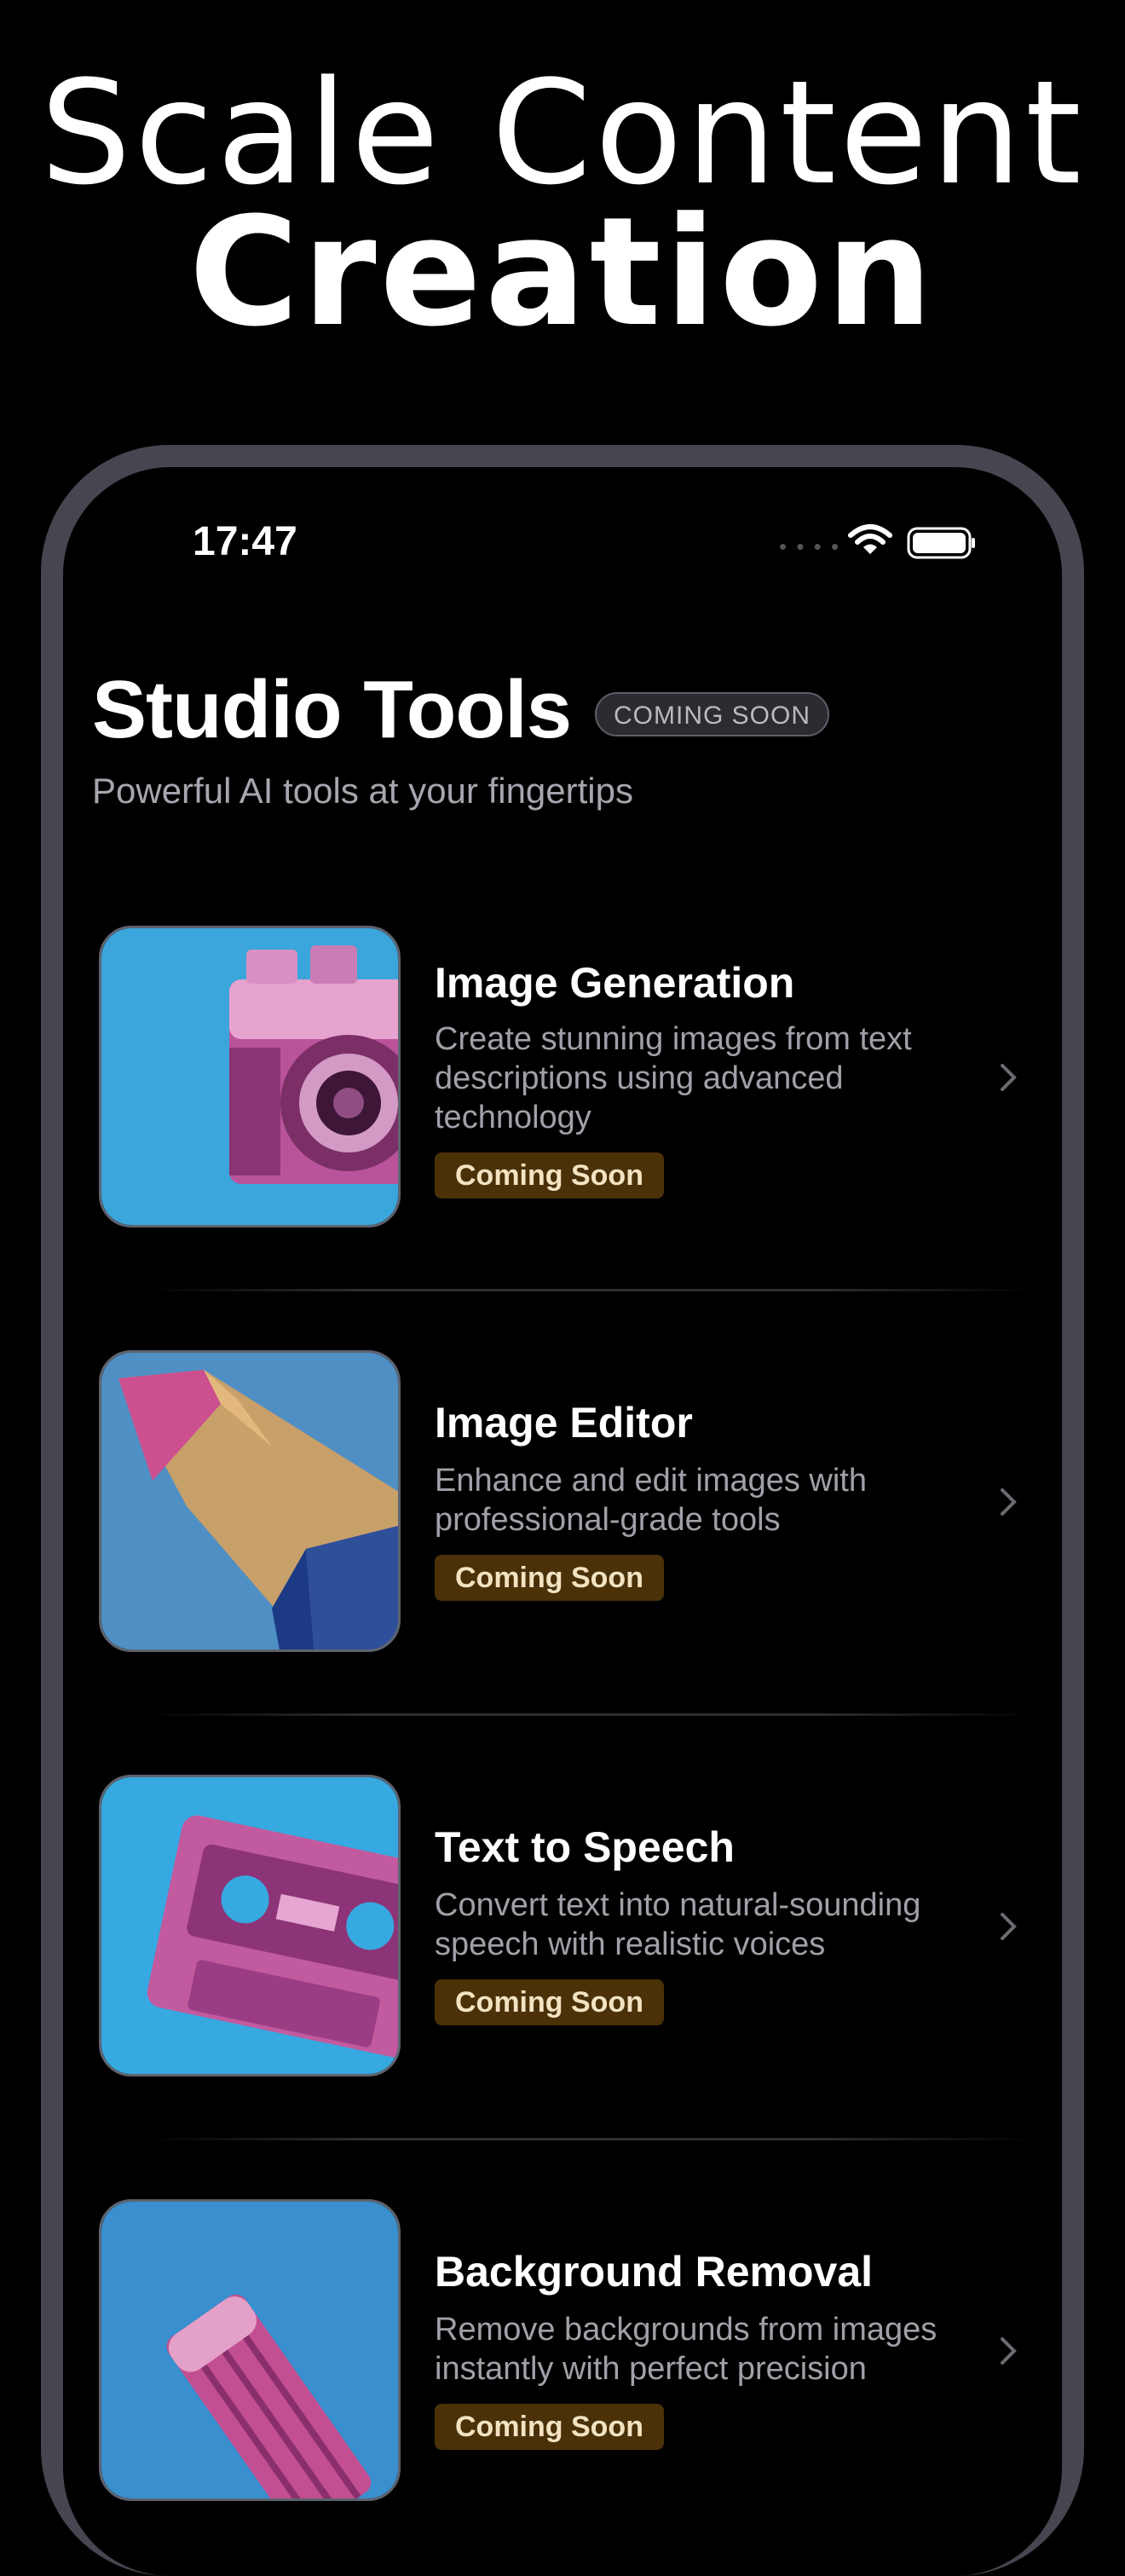  What do you see at coordinates (250, 1076) in the screenshot?
I see `camera-icon` at bounding box center [250, 1076].